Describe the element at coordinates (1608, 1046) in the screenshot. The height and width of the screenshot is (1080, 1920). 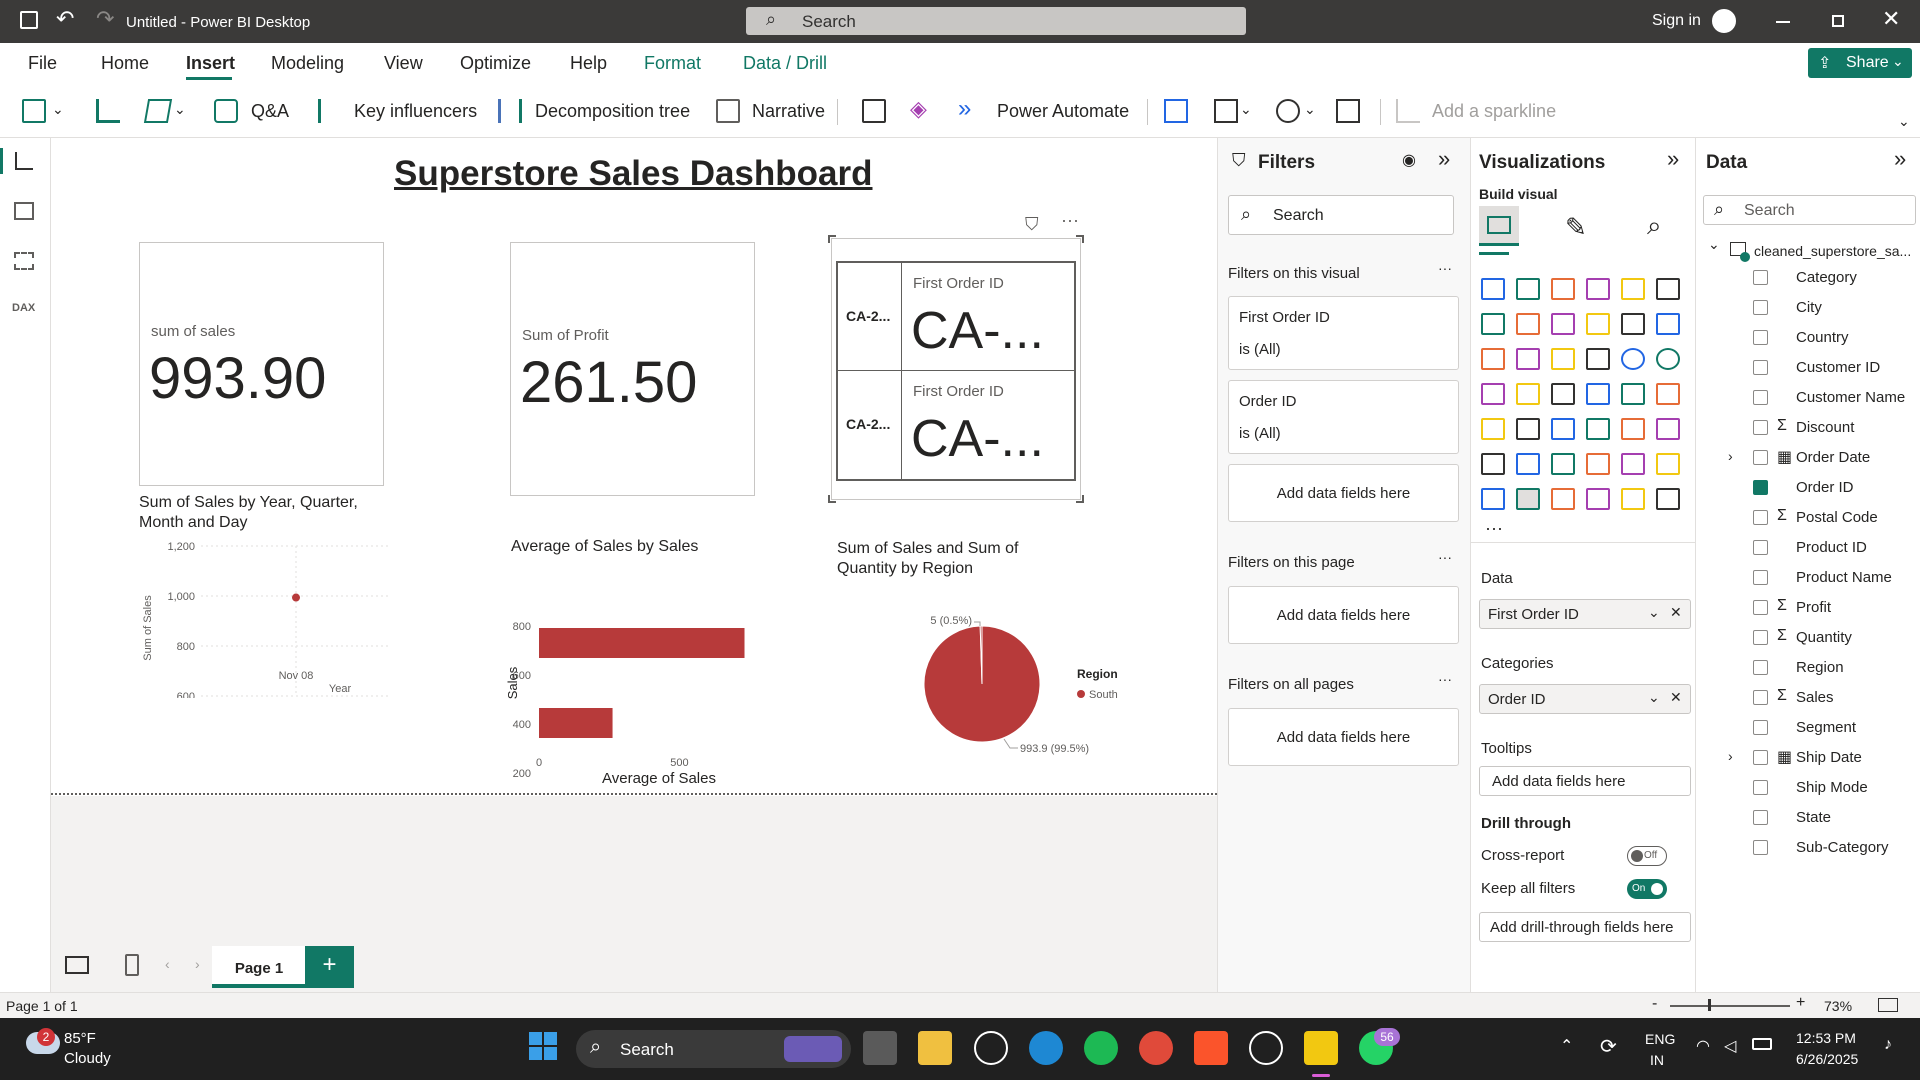
I see `sync-icon: ⟳` at that location.